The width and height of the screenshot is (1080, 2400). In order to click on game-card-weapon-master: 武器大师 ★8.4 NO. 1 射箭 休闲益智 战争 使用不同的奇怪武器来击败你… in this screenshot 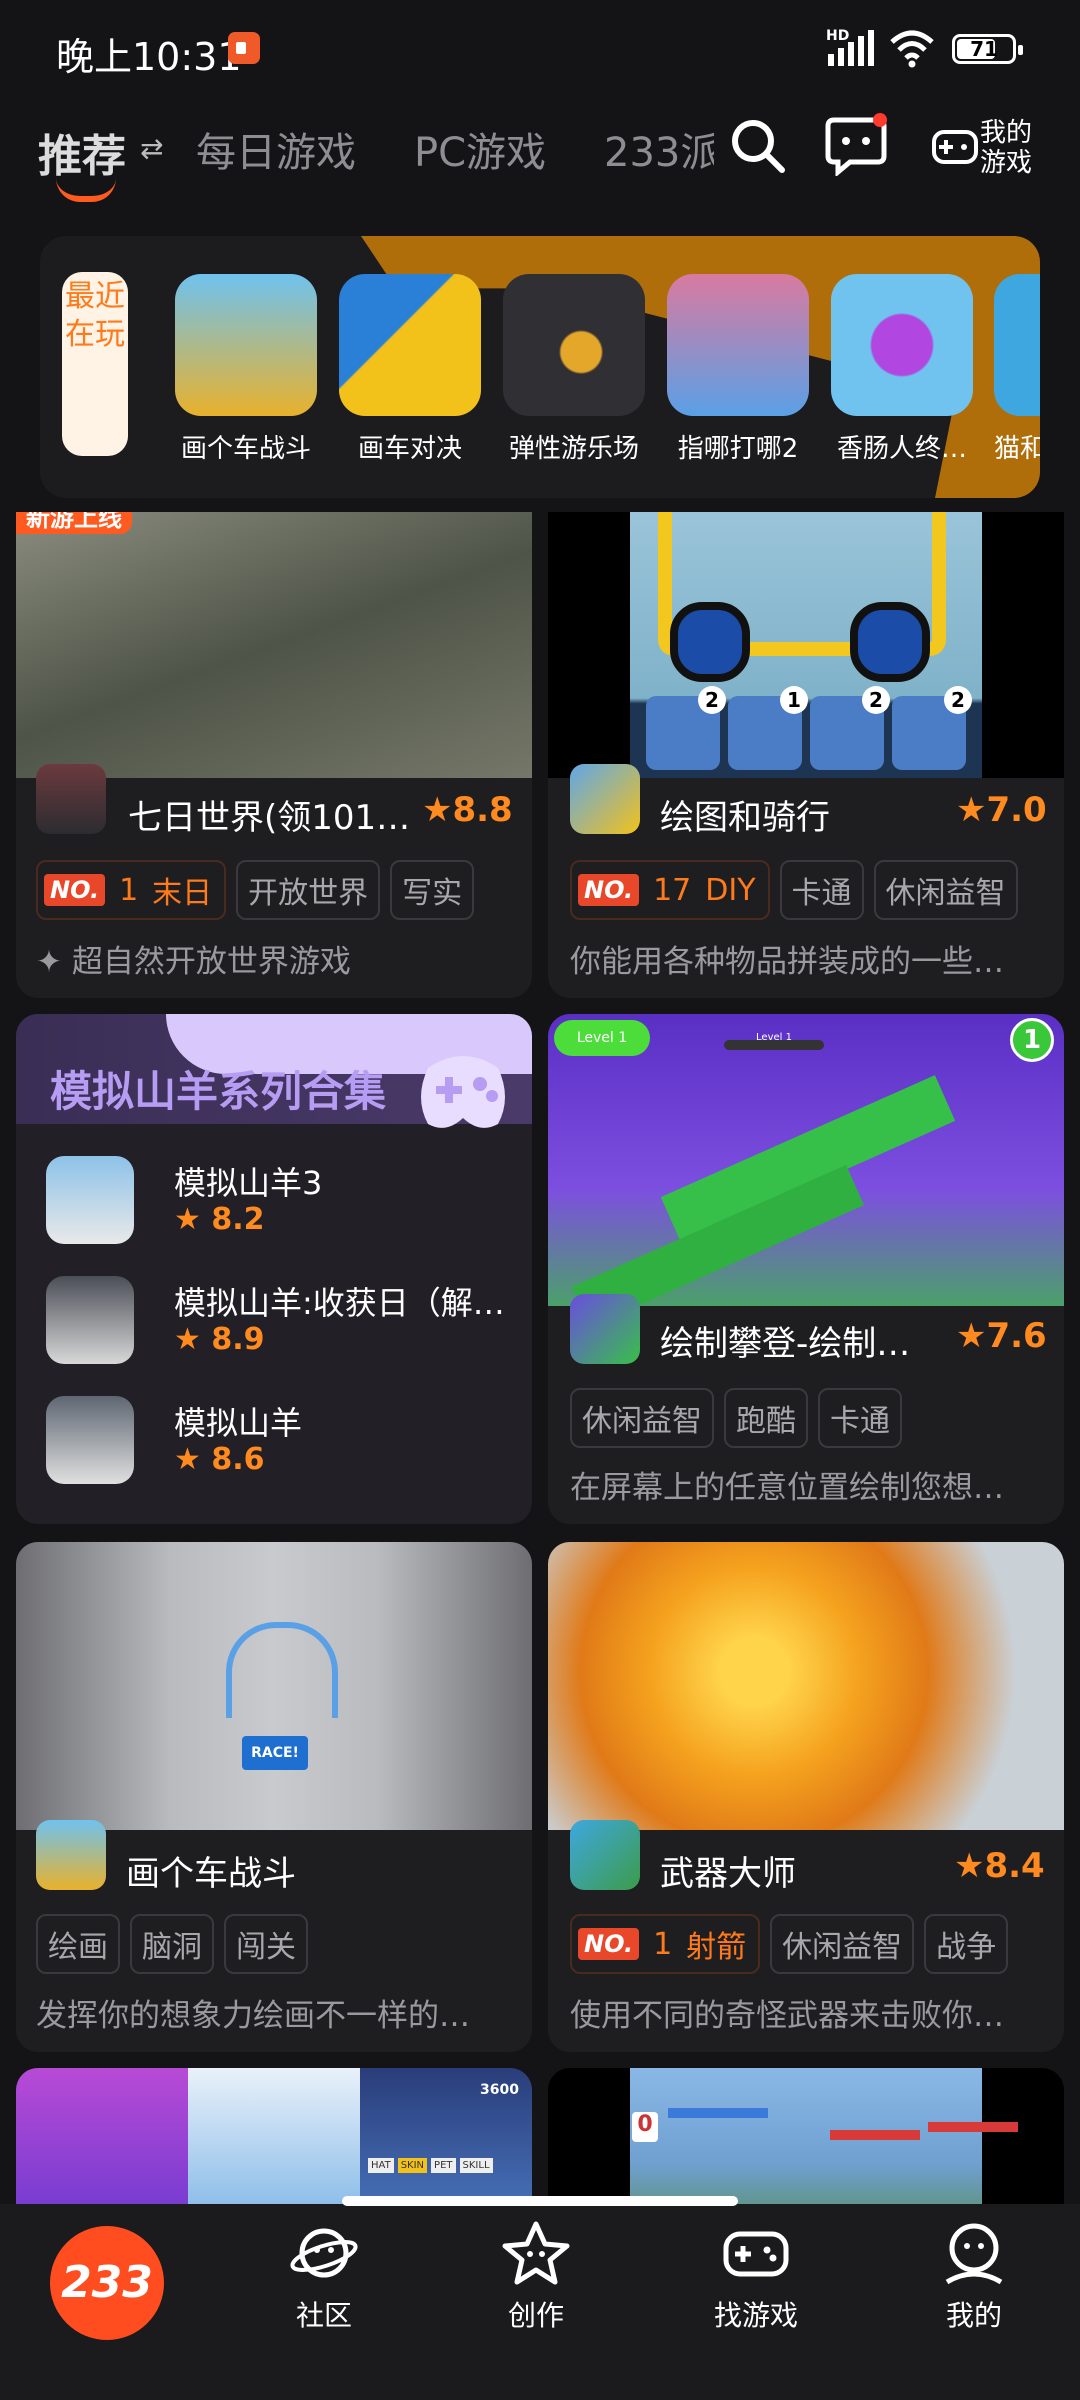, I will do `click(806, 1797)`.